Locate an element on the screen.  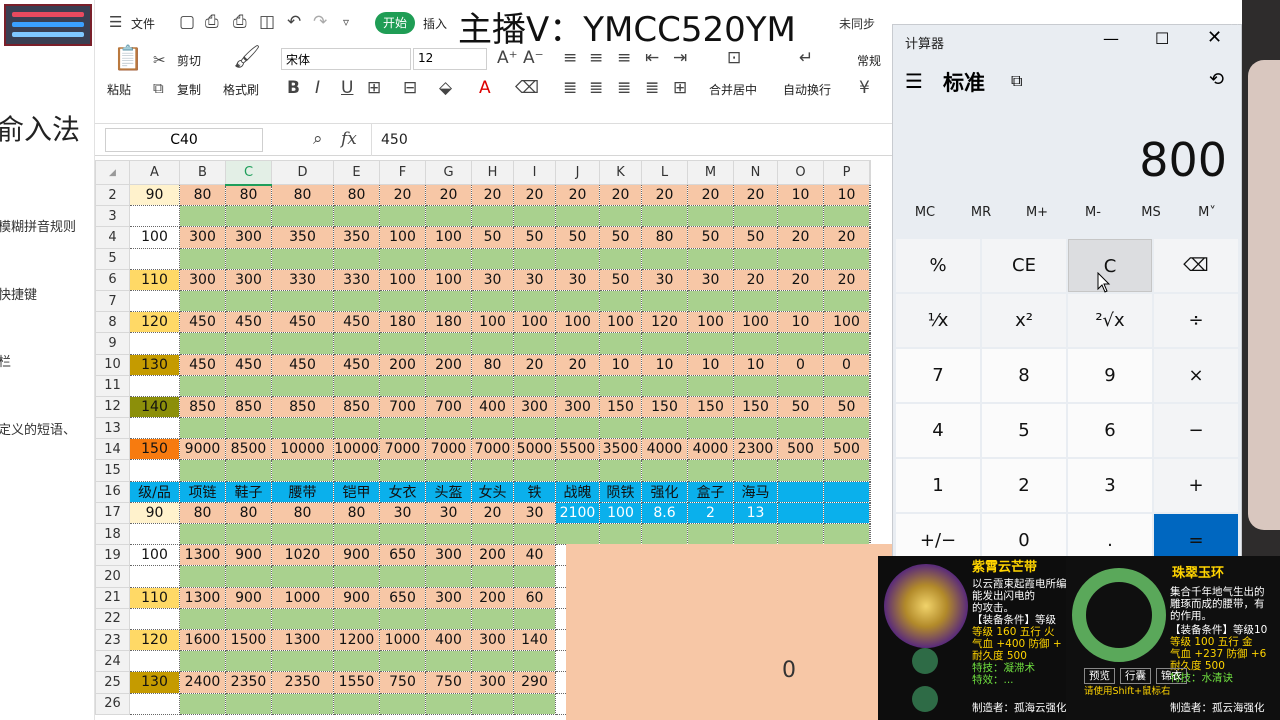
cell: 500 is located at coordinates (846, 449).